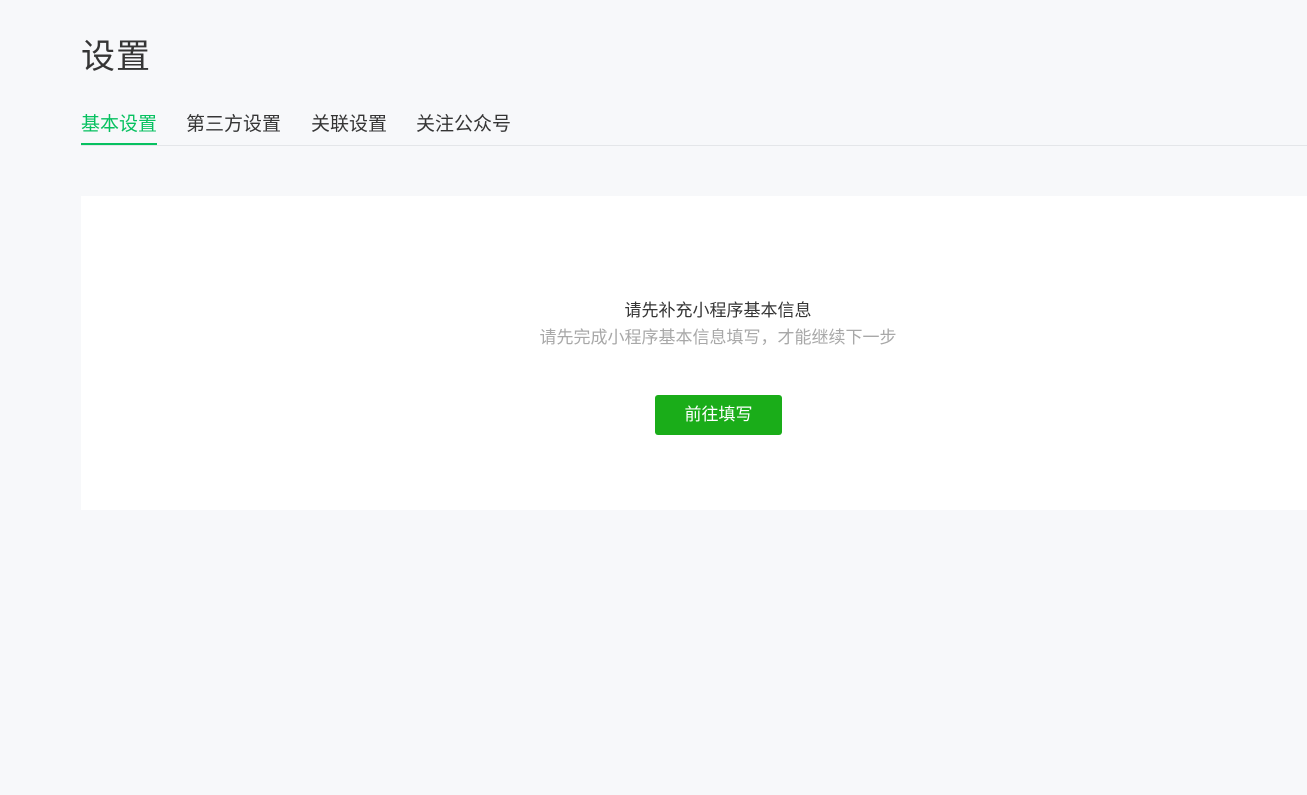  Describe the element at coordinates (694, 125) in the screenshot. I see `settings-tabs: 基本设置 第三方设置 关联设置 关注公众号` at that location.